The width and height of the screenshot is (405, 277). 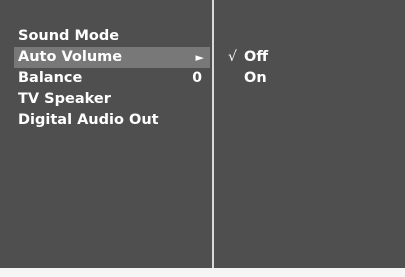 I want to click on menu-item-digital-audio-out: Digital Audio Out, so click(x=112, y=120).